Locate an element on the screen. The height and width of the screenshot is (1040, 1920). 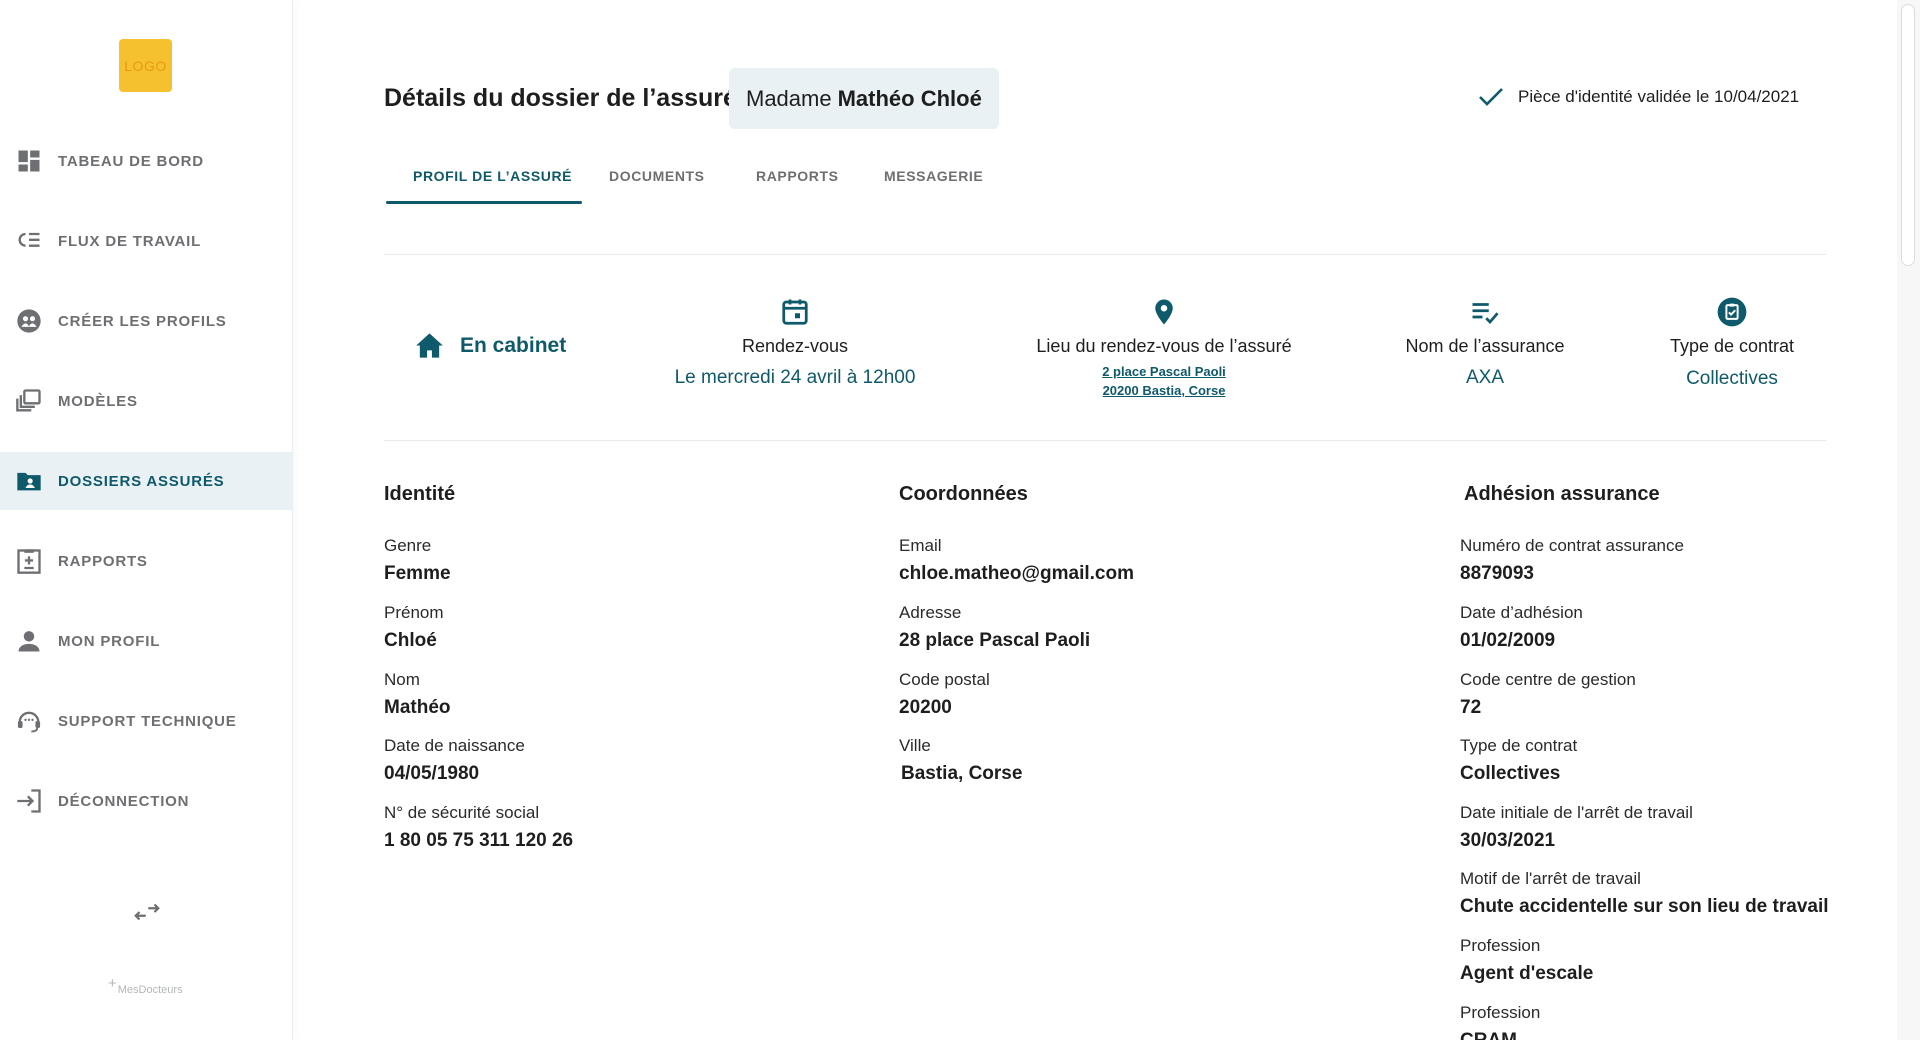
sidebar-item-rapports: RAPPORTS is located at coordinates (146, 561).